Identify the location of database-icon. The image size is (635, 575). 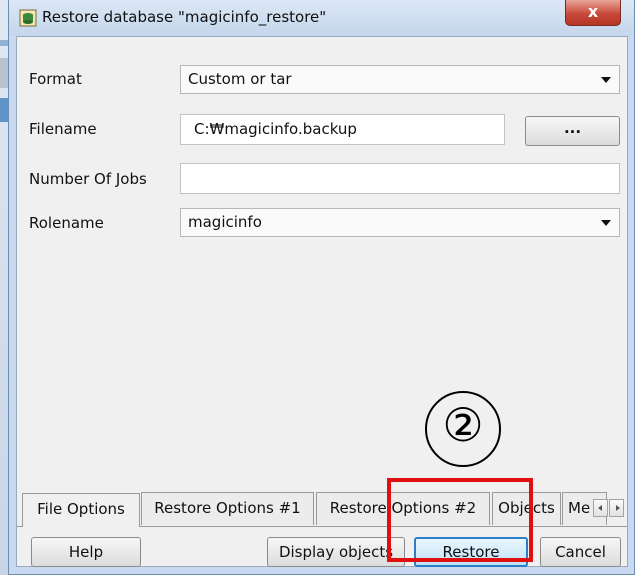
(28, 18).